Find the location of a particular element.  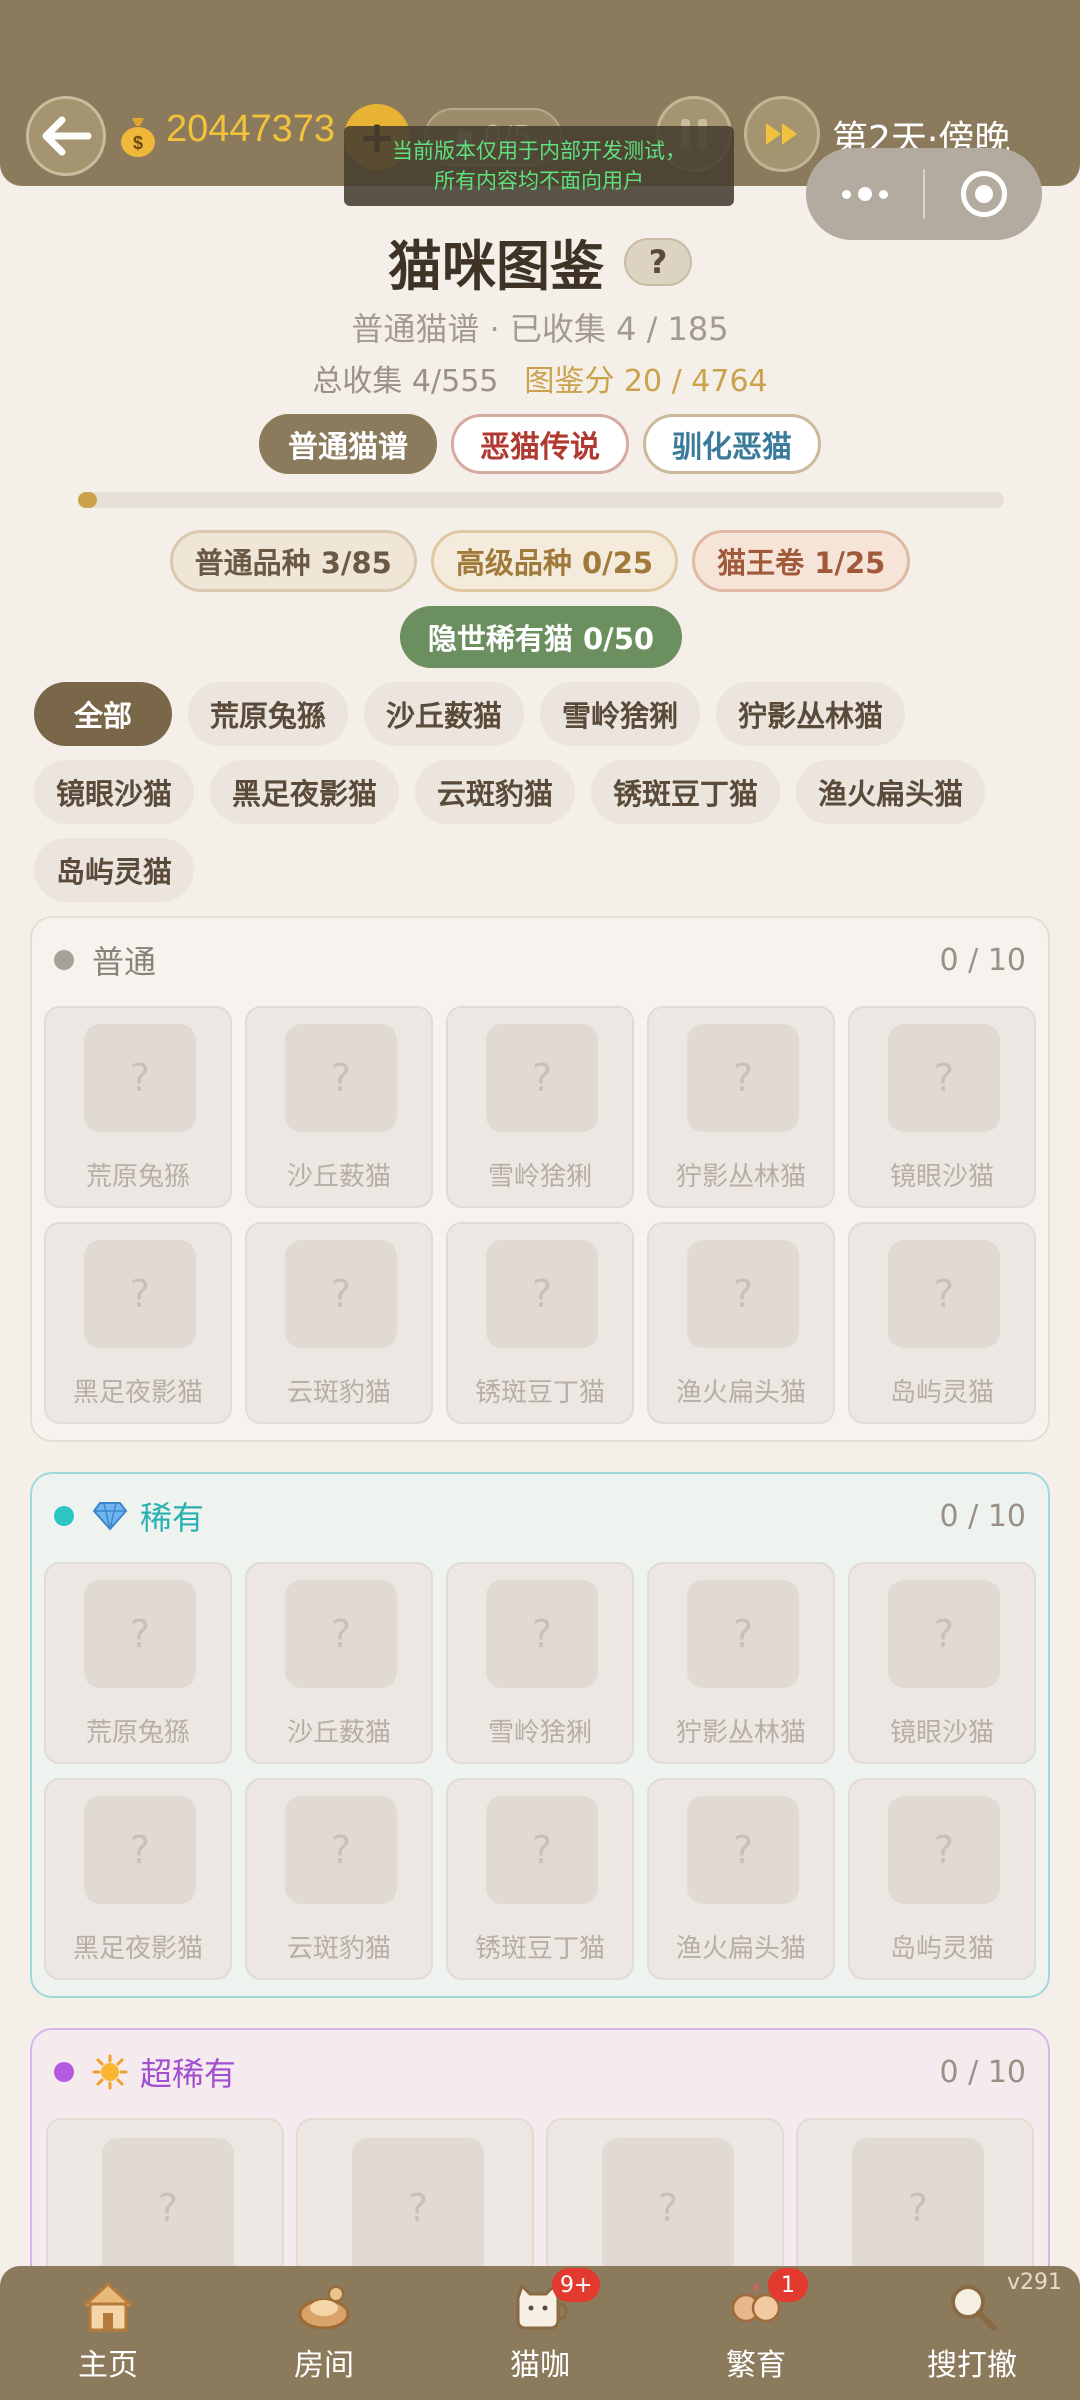

target-icon is located at coordinates (983, 194).